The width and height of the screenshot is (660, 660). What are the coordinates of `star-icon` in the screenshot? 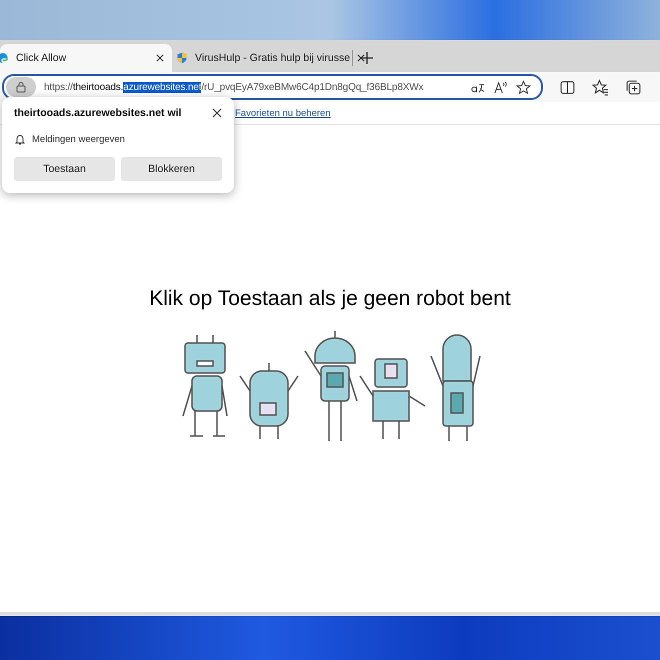 It's located at (523, 87).